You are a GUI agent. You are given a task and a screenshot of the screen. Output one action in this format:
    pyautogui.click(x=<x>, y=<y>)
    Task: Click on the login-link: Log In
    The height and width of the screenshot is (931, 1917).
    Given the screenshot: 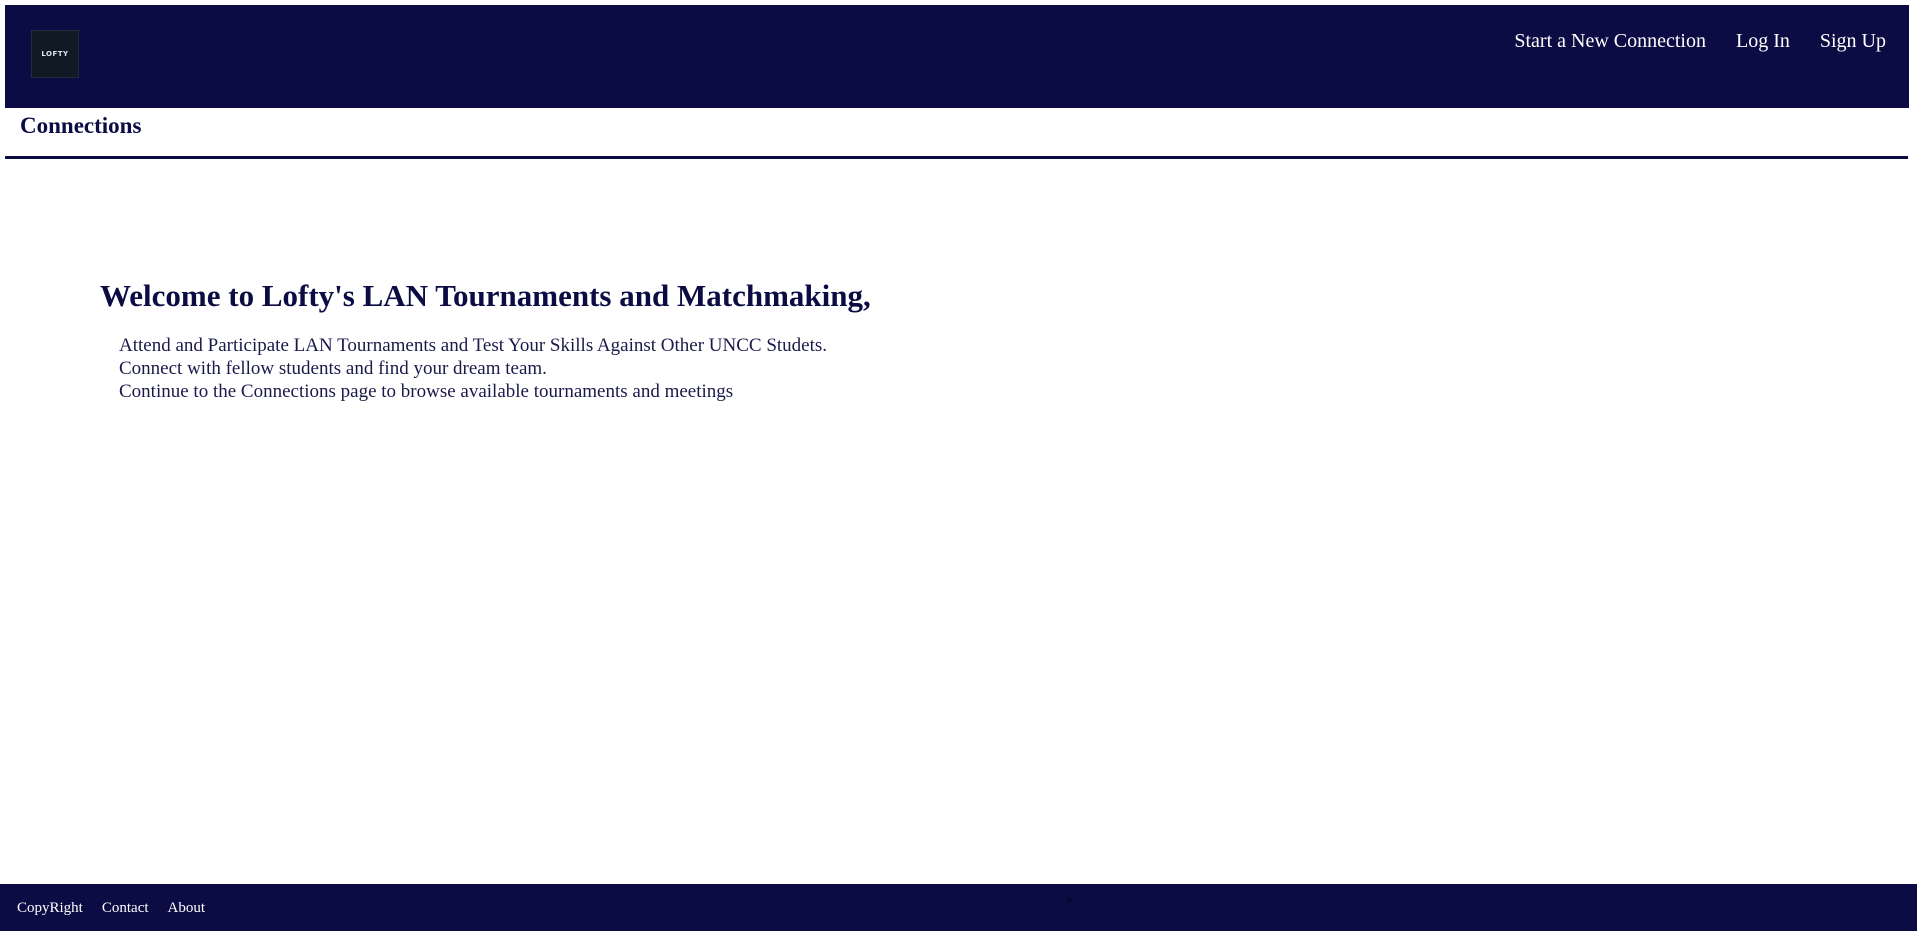 What is the action you would take?
    pyautogui.click(x=1763, y=41)
    